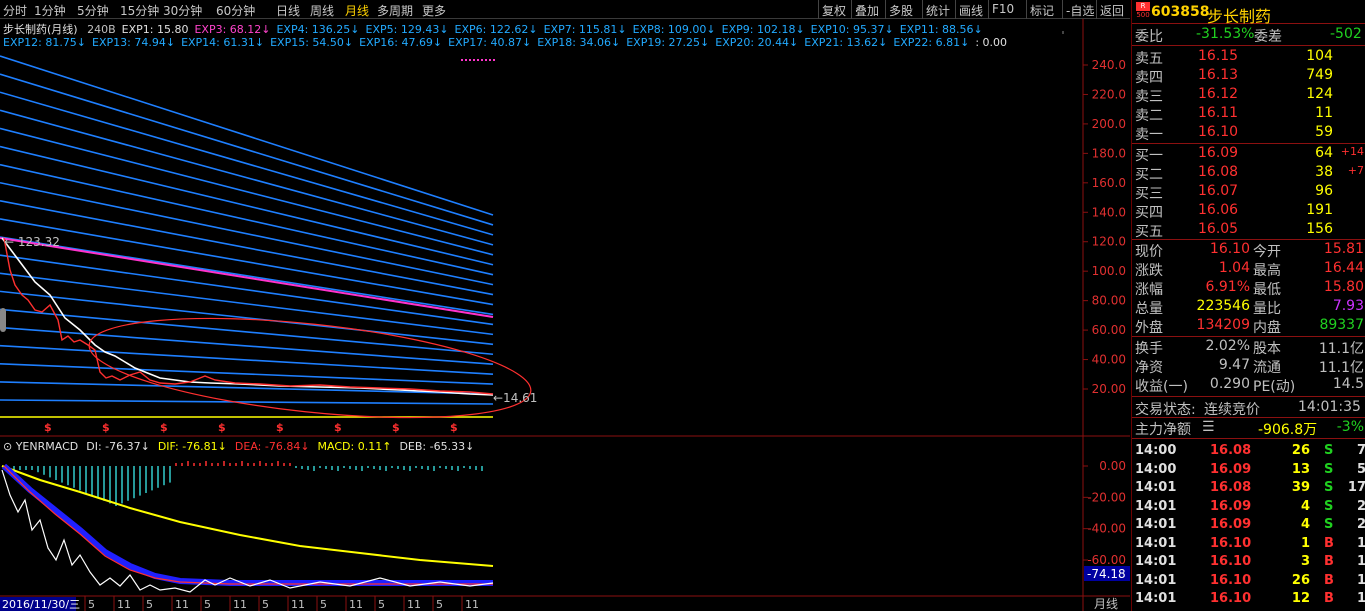  What do you see at coordinates (15, 10) in the screenshot?
I see `period-tab: 分时` at bounding box center [15, 10].